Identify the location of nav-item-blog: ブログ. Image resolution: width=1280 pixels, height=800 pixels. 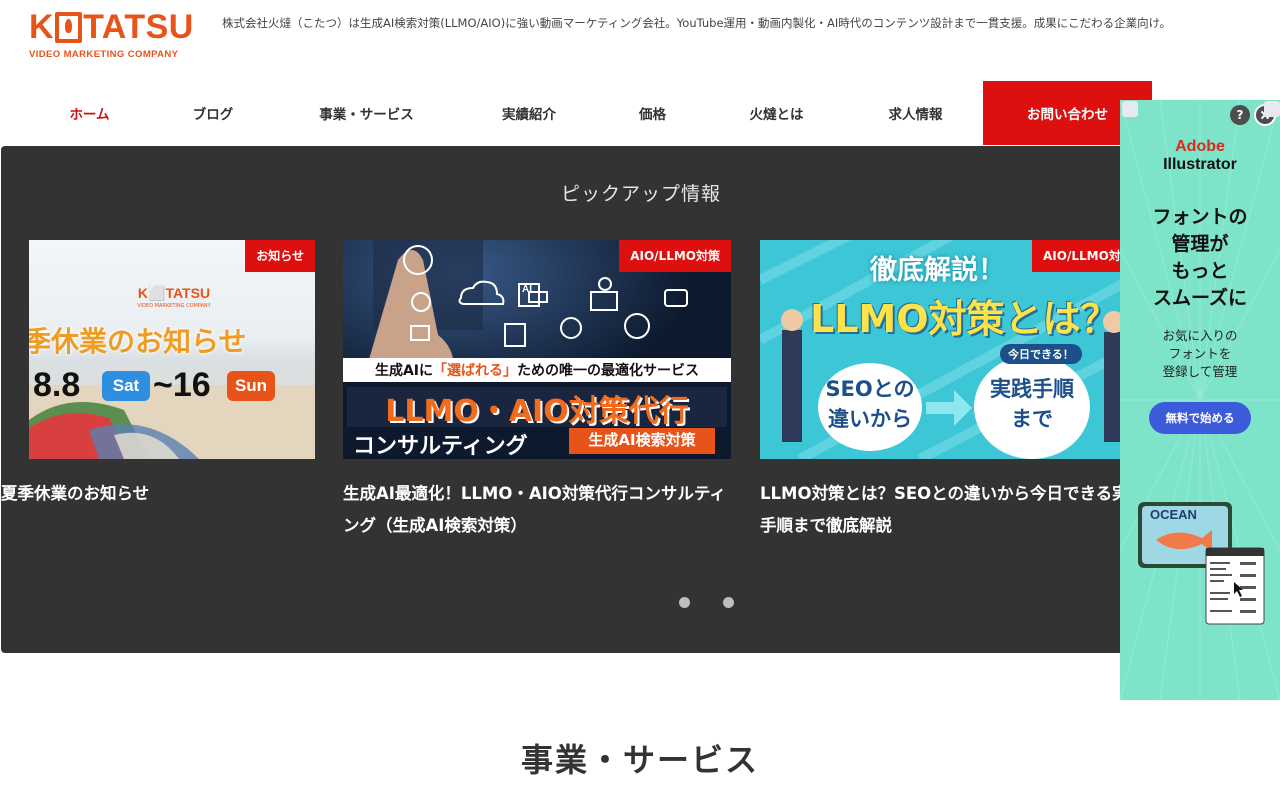
(213, 113).